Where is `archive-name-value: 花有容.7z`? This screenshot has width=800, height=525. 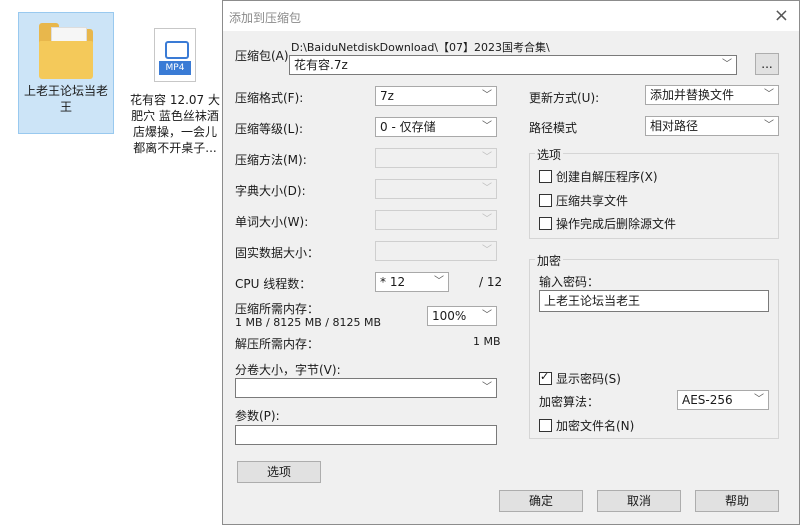
archive-name-value: 花有容.7z is located at coordinates (321, 65).